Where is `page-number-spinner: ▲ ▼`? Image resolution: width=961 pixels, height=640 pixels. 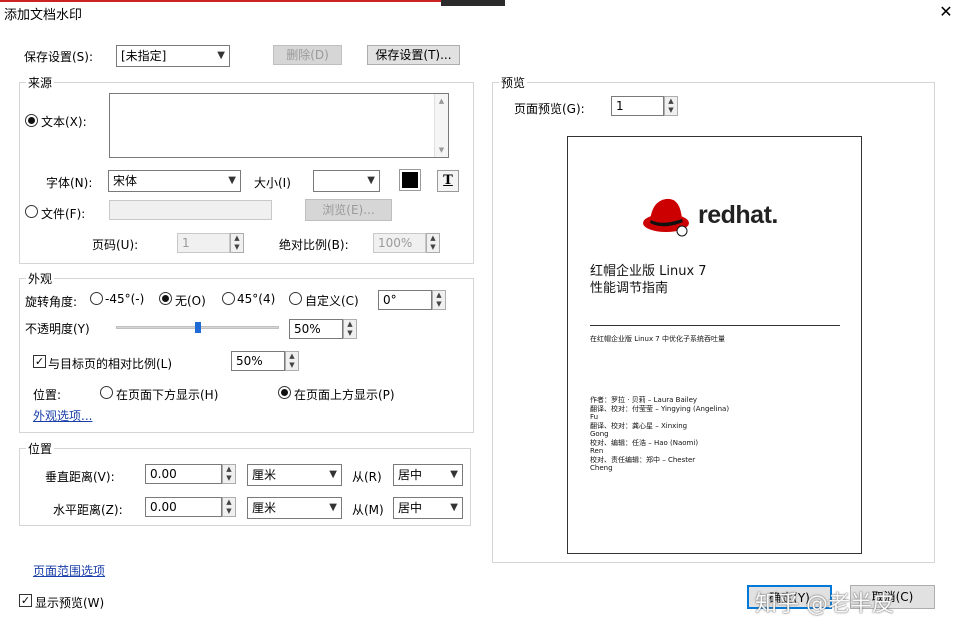
page-number-spinner: ▲ ▼ is located at coordinates (237, 243).